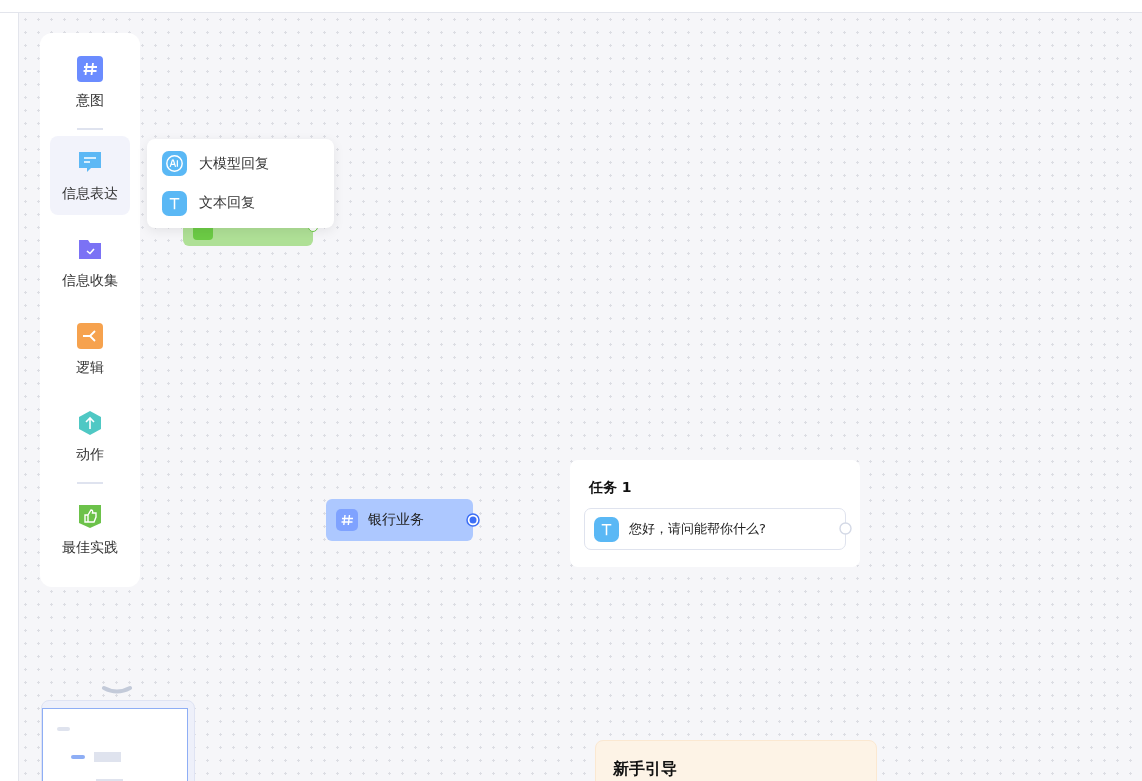  What do you see at coordinates (610, 487) in the screenshot?
I see `card-title: 任务 1` at bounding box center [610, 487].